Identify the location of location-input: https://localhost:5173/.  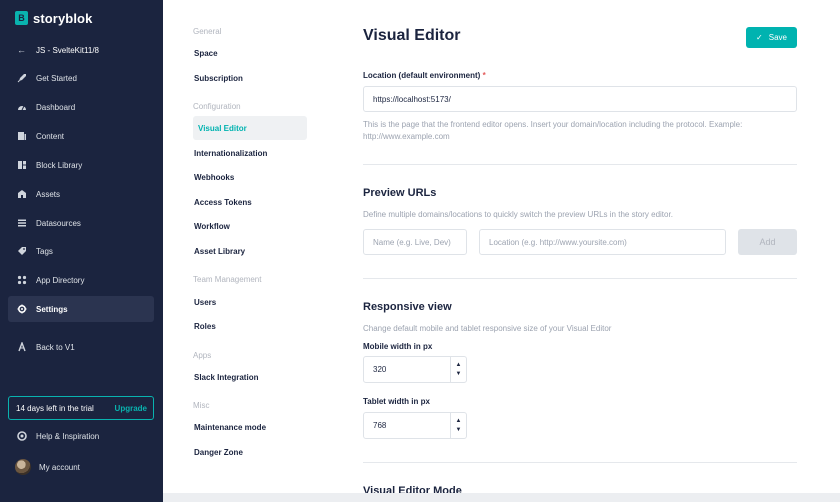
(580, 99).